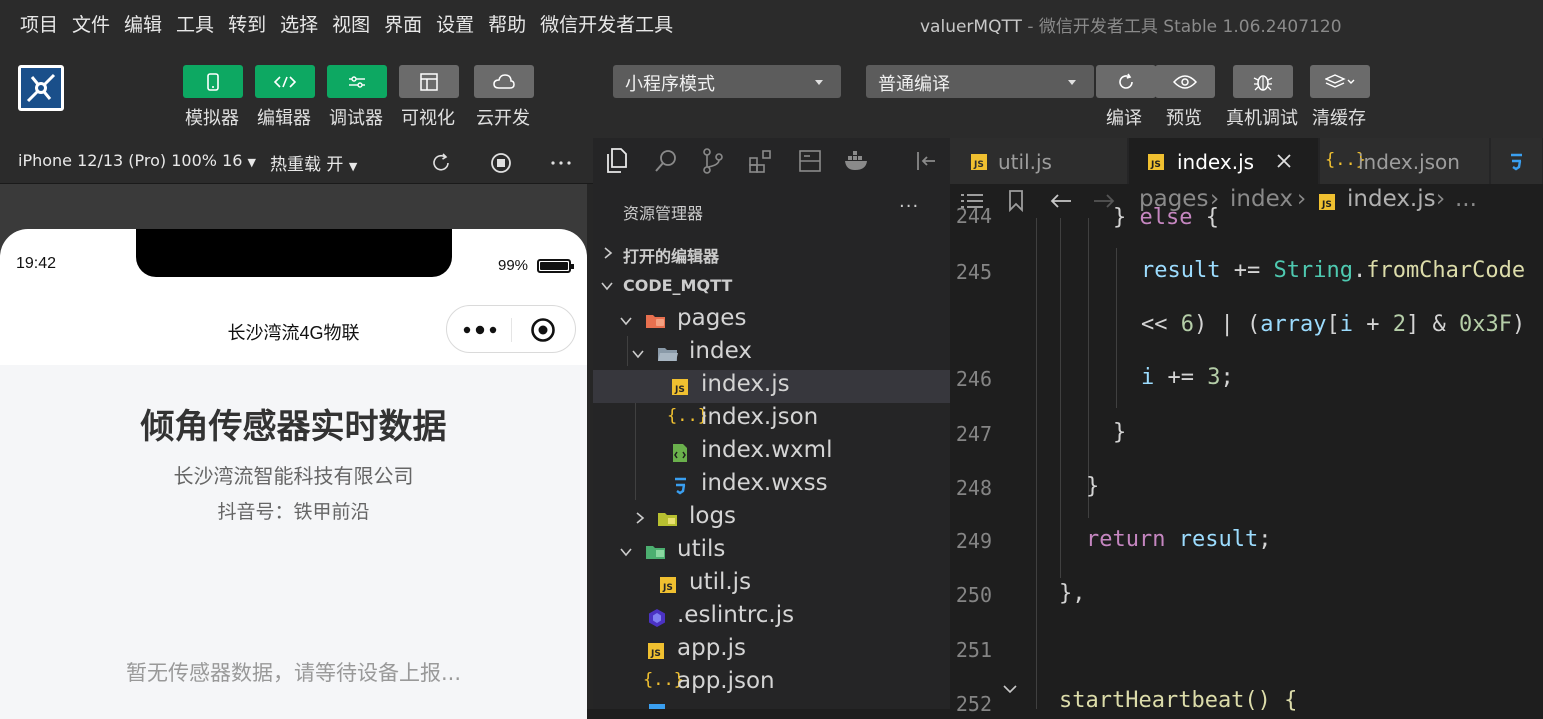  I want to click on files-icon, so click(617, 161).